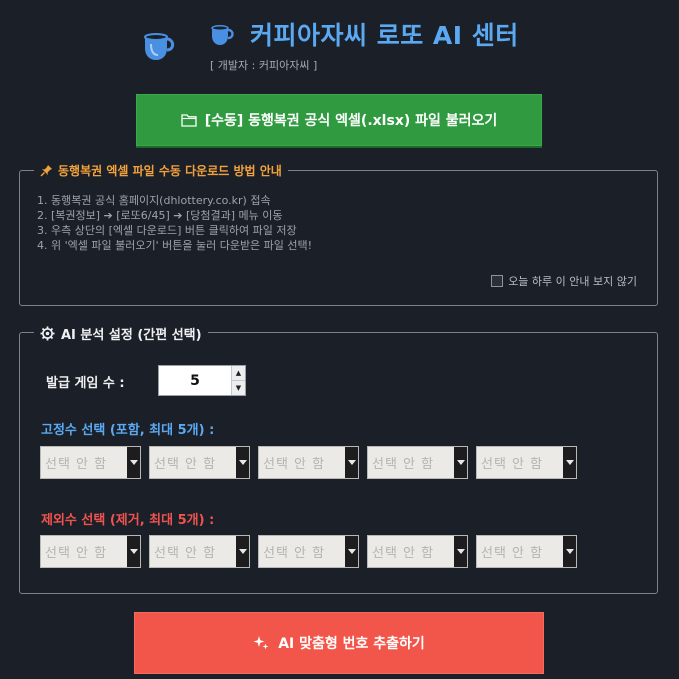  I want to click on guide-step: 2. [복권정보] ➔ [로또6/45] ➔ [당첨결과] 메뉴 이동, so click(160, 215).